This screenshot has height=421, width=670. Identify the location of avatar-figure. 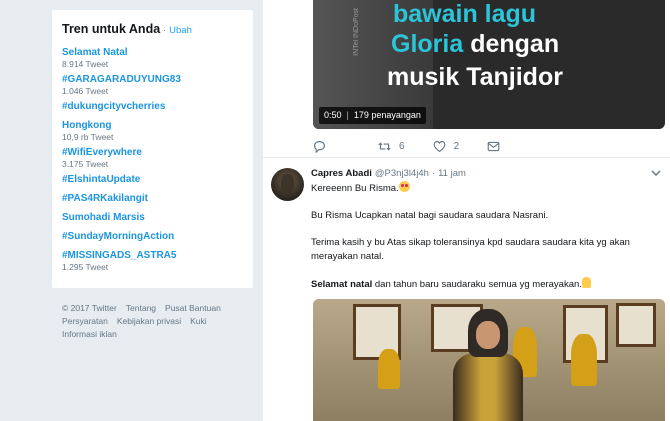
(287, 184).